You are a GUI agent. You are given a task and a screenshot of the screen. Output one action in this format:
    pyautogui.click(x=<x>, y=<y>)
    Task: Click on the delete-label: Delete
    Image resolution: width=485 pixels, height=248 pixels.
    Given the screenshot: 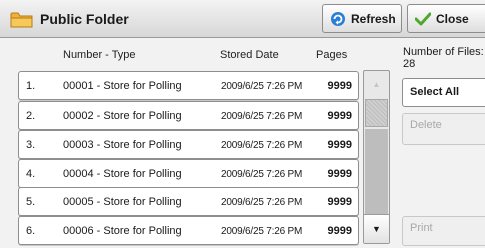 What is the action you would take?
    pyautogui.click(x=426, y=125)
    